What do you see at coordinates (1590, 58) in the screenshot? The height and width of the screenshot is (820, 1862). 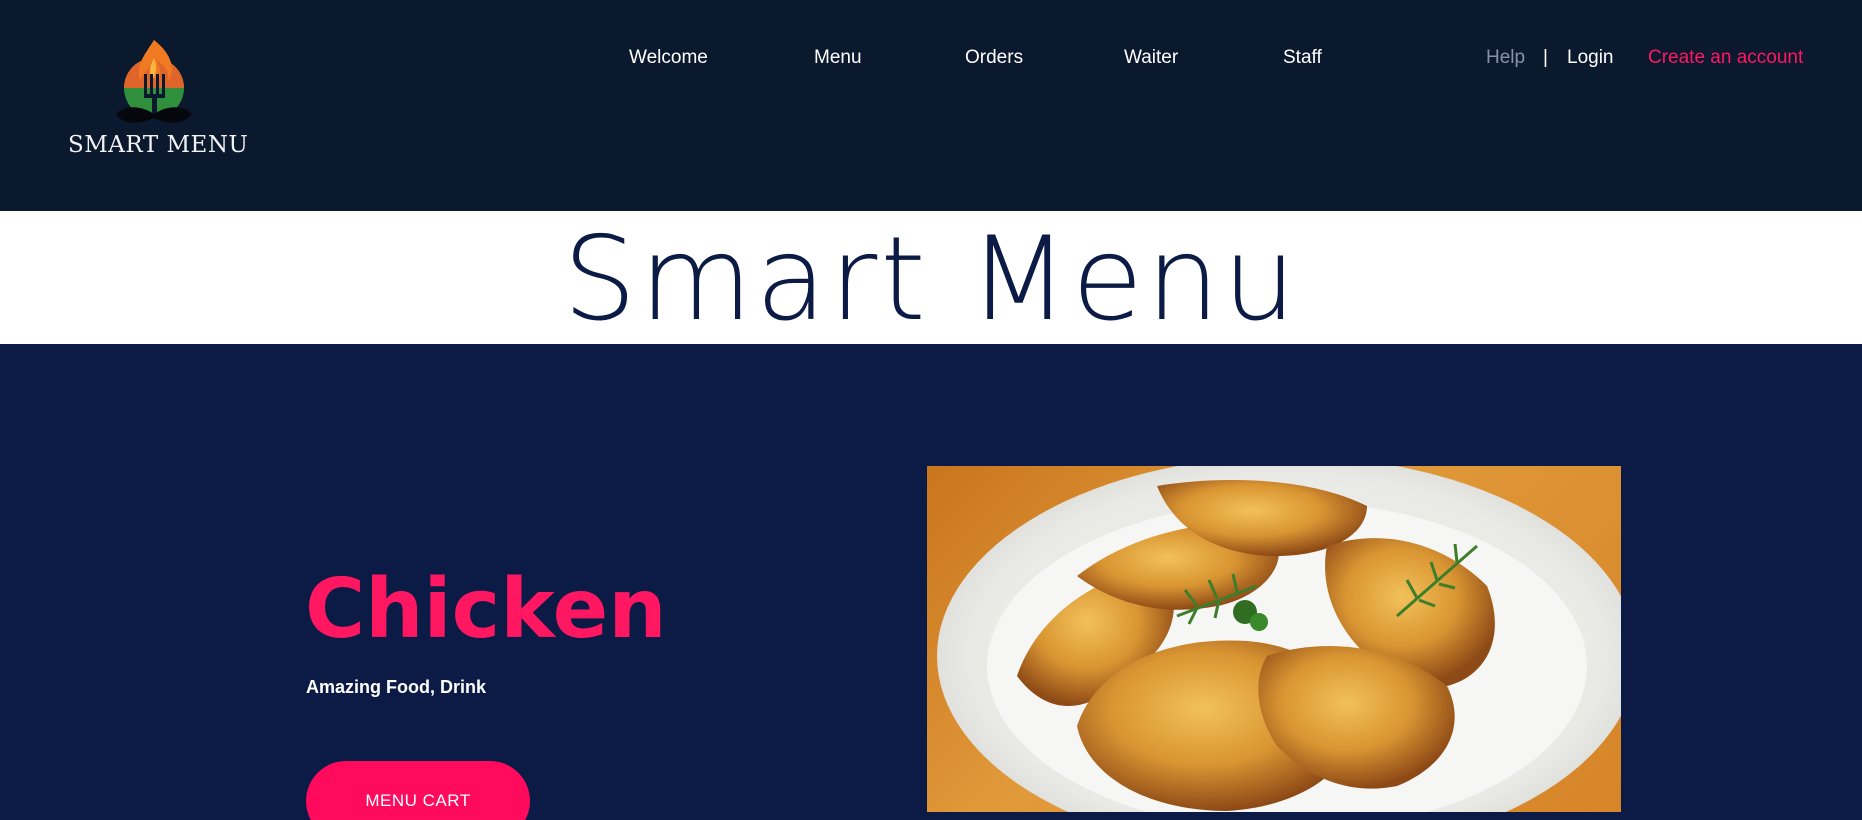 I see `login-link: Login` at bounding box center [1590, 58].